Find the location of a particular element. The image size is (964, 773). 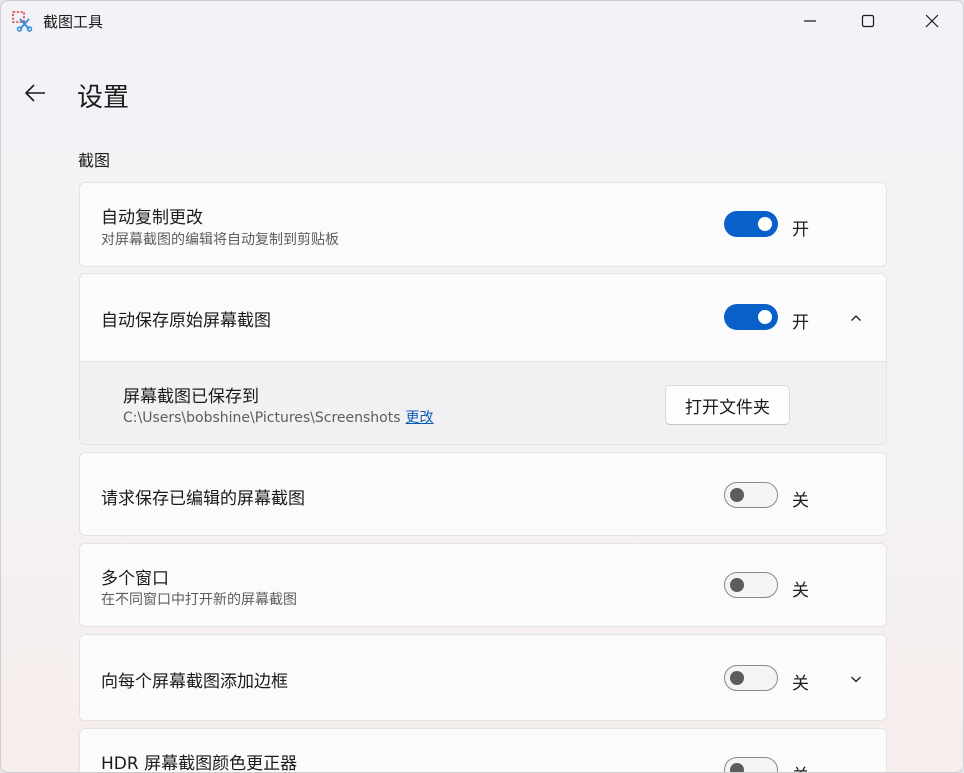

multiple-windows-toggle is located at coordinates (751, 585).